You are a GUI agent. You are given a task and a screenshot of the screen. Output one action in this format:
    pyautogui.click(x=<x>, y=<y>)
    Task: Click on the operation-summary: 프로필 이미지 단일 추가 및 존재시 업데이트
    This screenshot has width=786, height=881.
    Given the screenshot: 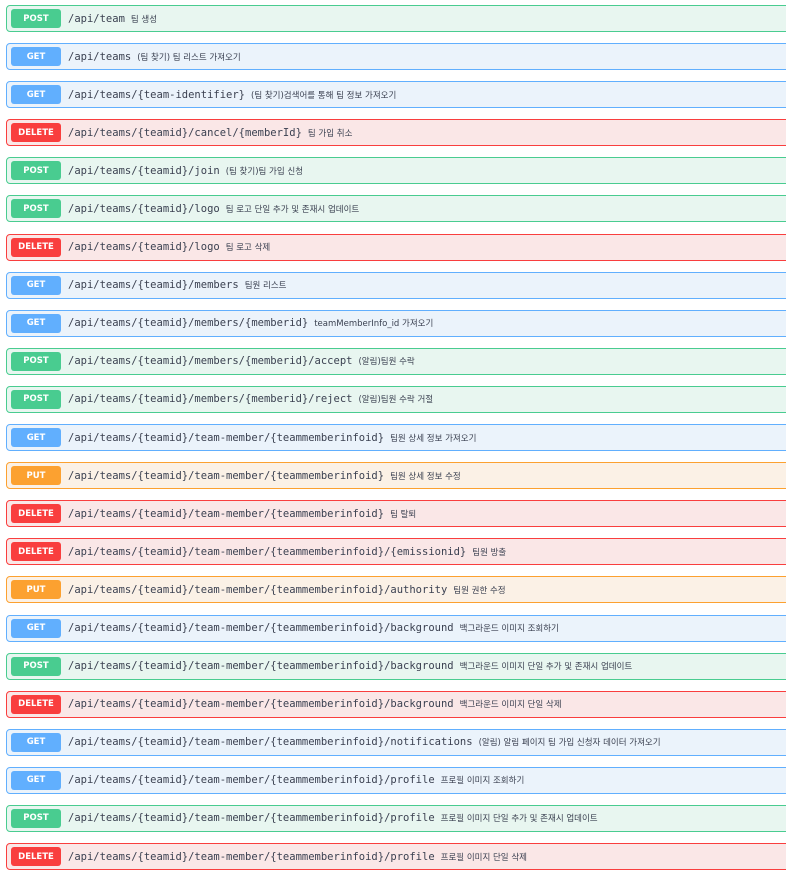 What is the action you would take?
    pyautogui.click(x=519, y=819)
    